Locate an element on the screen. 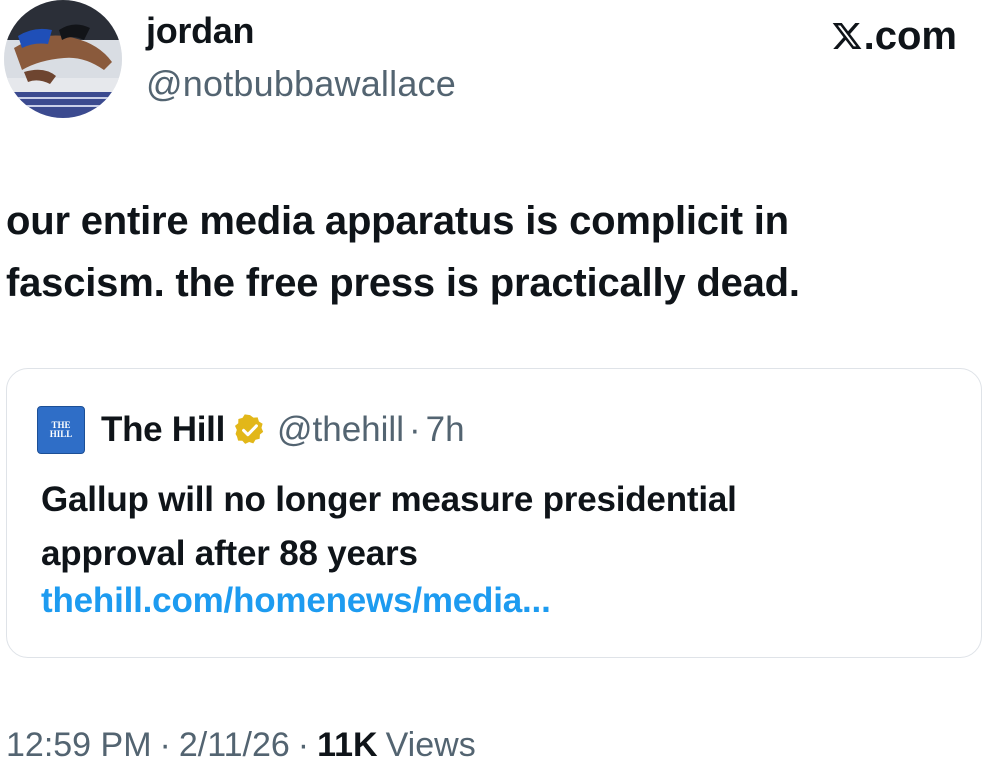 The height and width of the screenshot is (781, 984). tweet-meta: 12:59 PM · 2/11/26 · 11K Views is located at coordinates (241, 745).